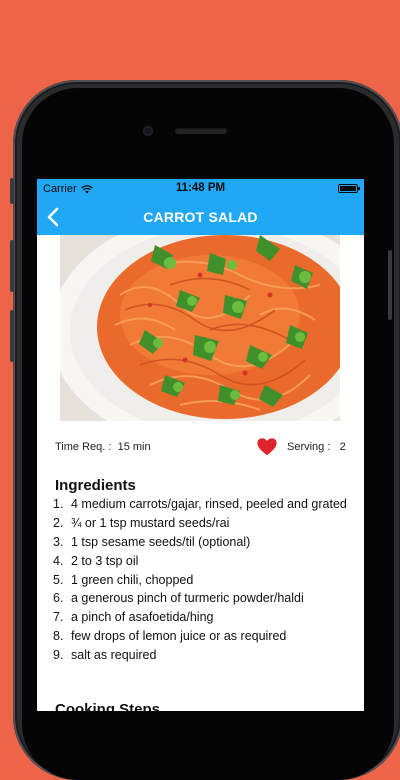  I want to click on recipe-meta-row: Time Req. : 15 min Serving : 2, so click(200, 447).